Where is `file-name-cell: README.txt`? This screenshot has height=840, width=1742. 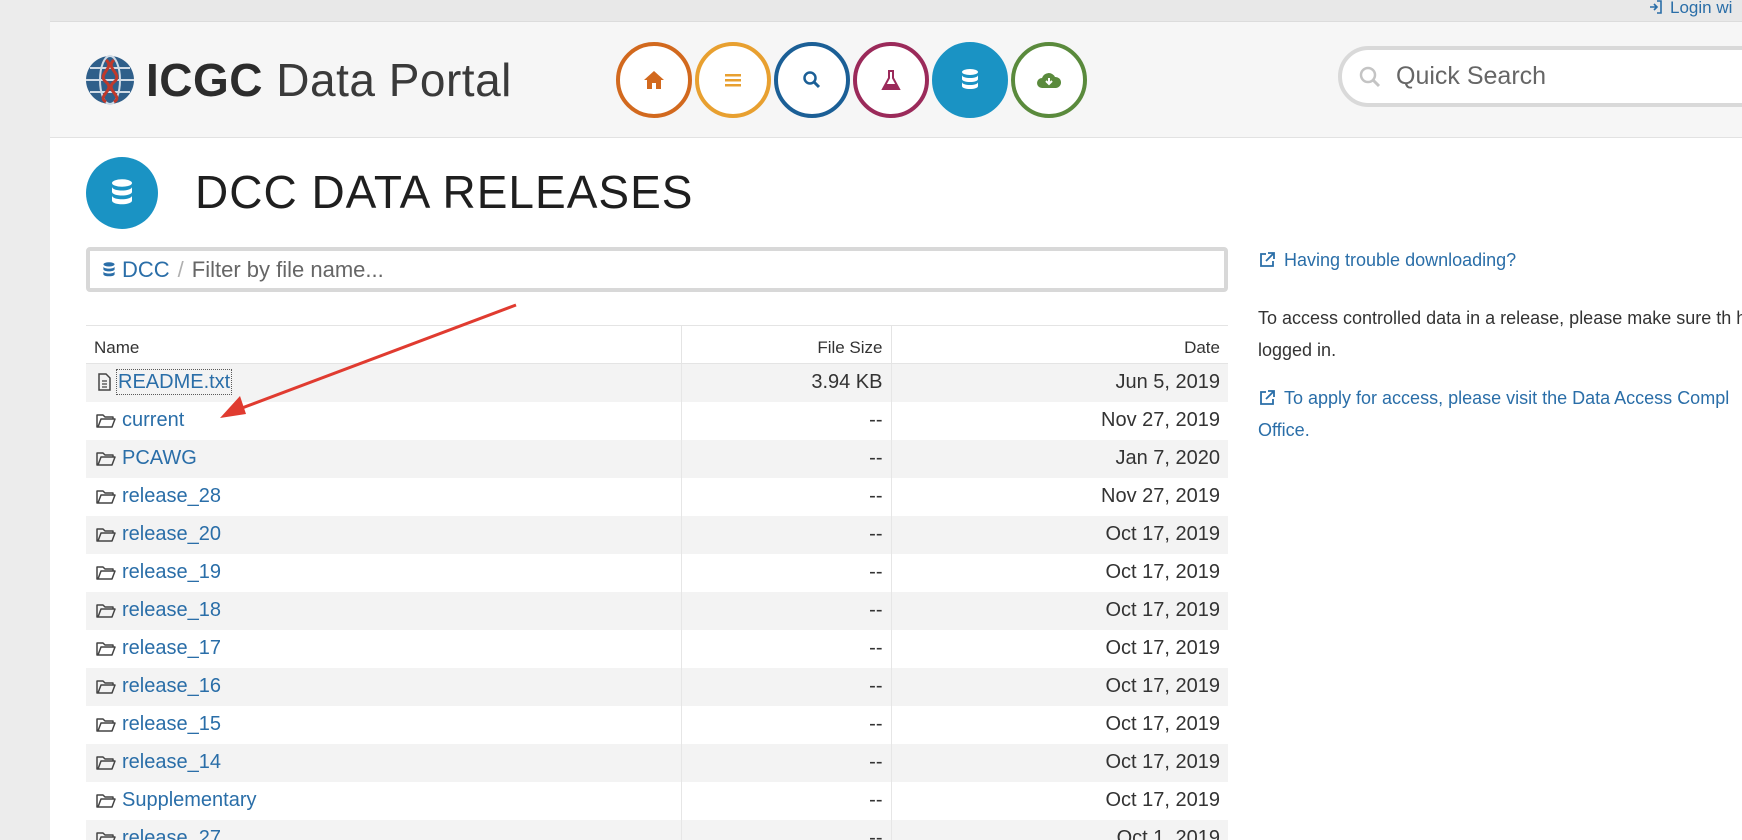 file-name-cell: README.txt is located at coordinates (384, 382).